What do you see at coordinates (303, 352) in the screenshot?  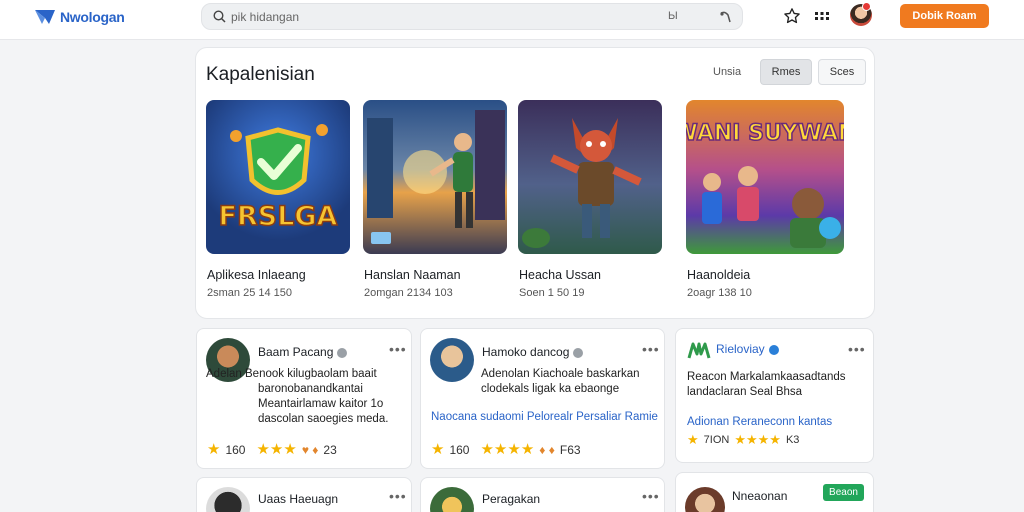 I see `author-name: Baam Pacang` at bounding box center [303, 352].